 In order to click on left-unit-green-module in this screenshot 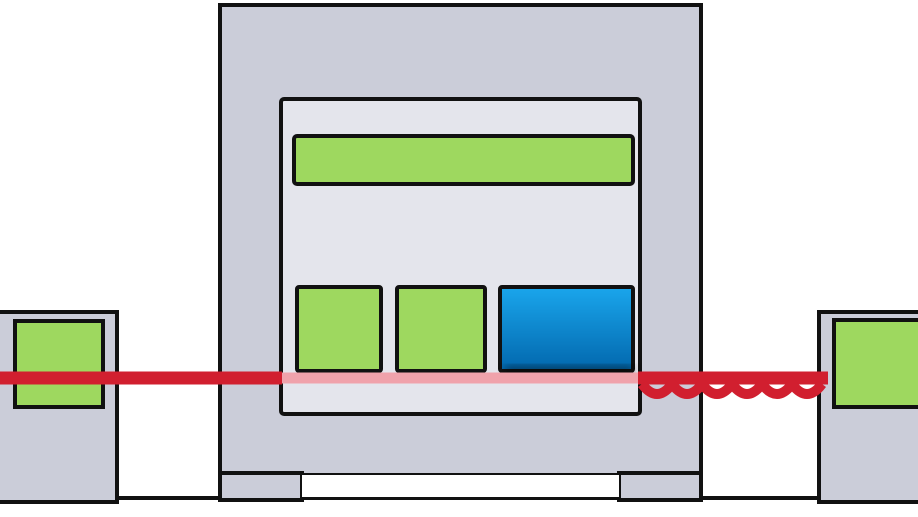, I will do `click(59, 364)`.